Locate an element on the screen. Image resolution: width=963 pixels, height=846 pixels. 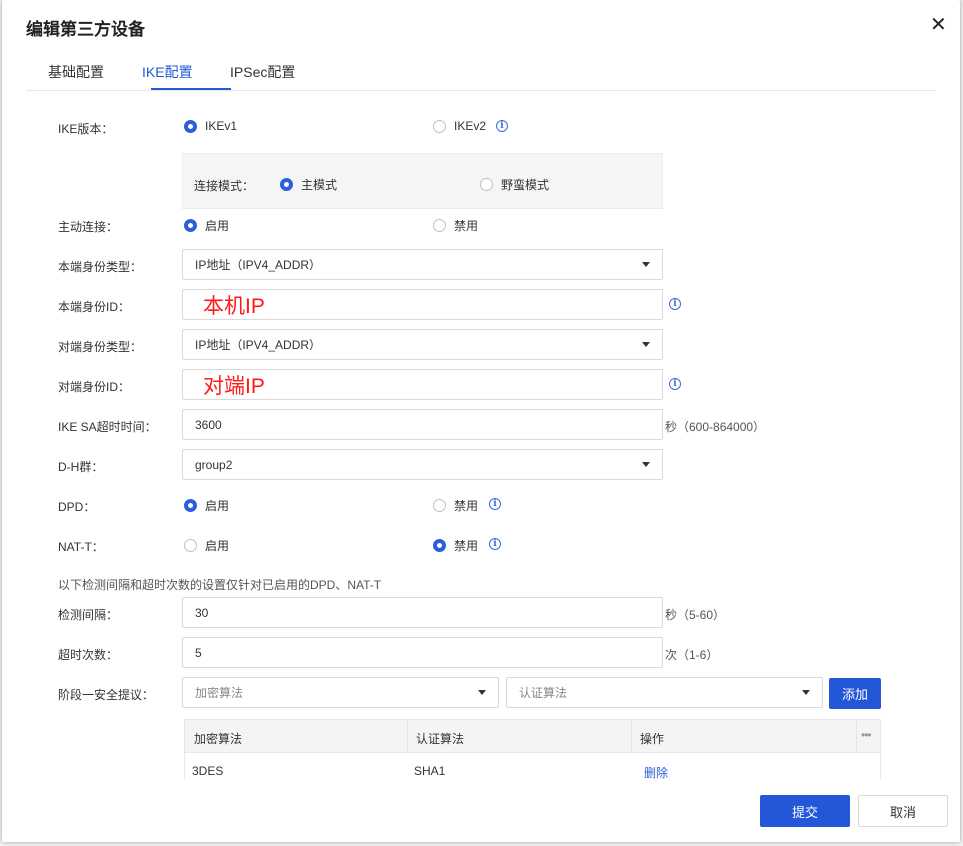
timeout-count-label: 超时次数： is located at coordinates (88, 655).